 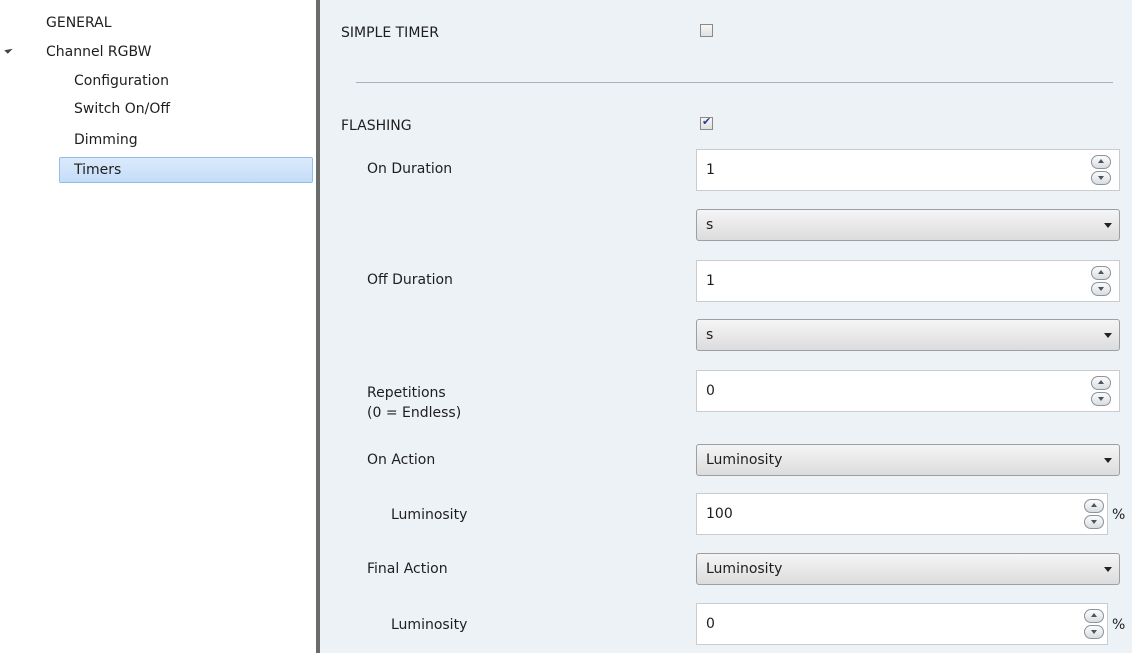 What do you see at coordinates (1094, 624) in the screenshot?
I see `final-luminosity-stepper` at bounding box center [1094, 624].